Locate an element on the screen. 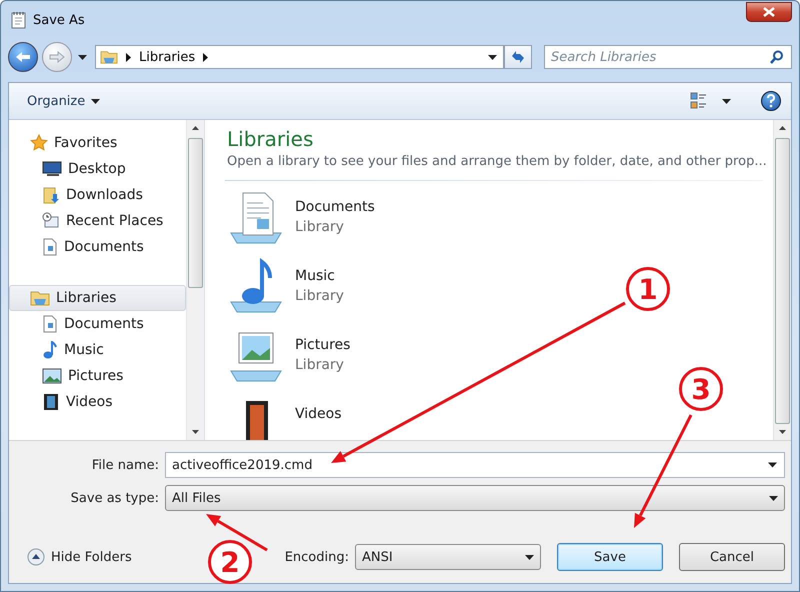  history-dropdown is located at coordinates (82, 57).